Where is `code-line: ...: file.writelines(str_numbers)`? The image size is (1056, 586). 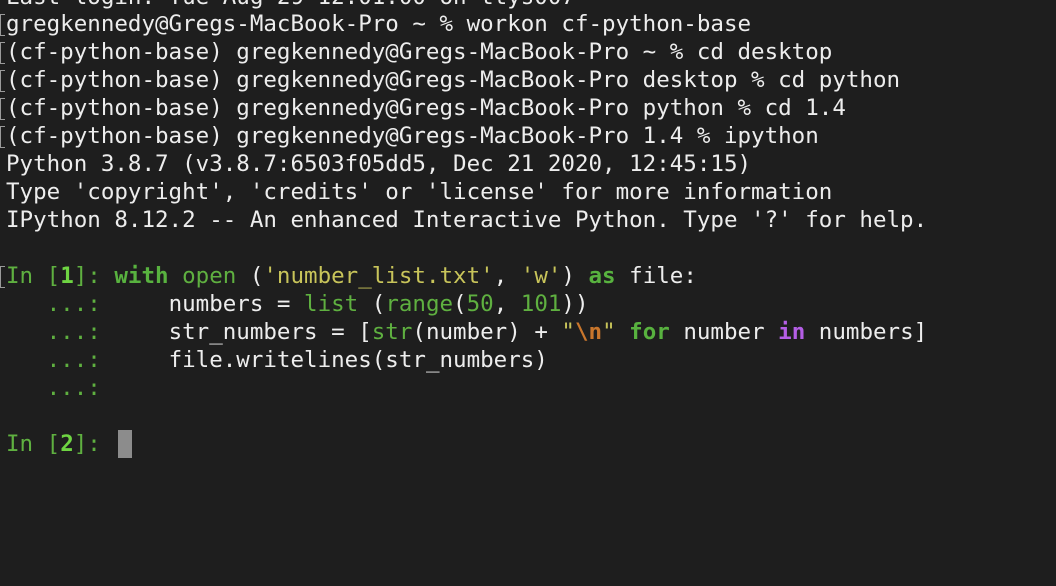
code-line: ...: file.writelines(str_numbers) is located at coordinates (277, 360).